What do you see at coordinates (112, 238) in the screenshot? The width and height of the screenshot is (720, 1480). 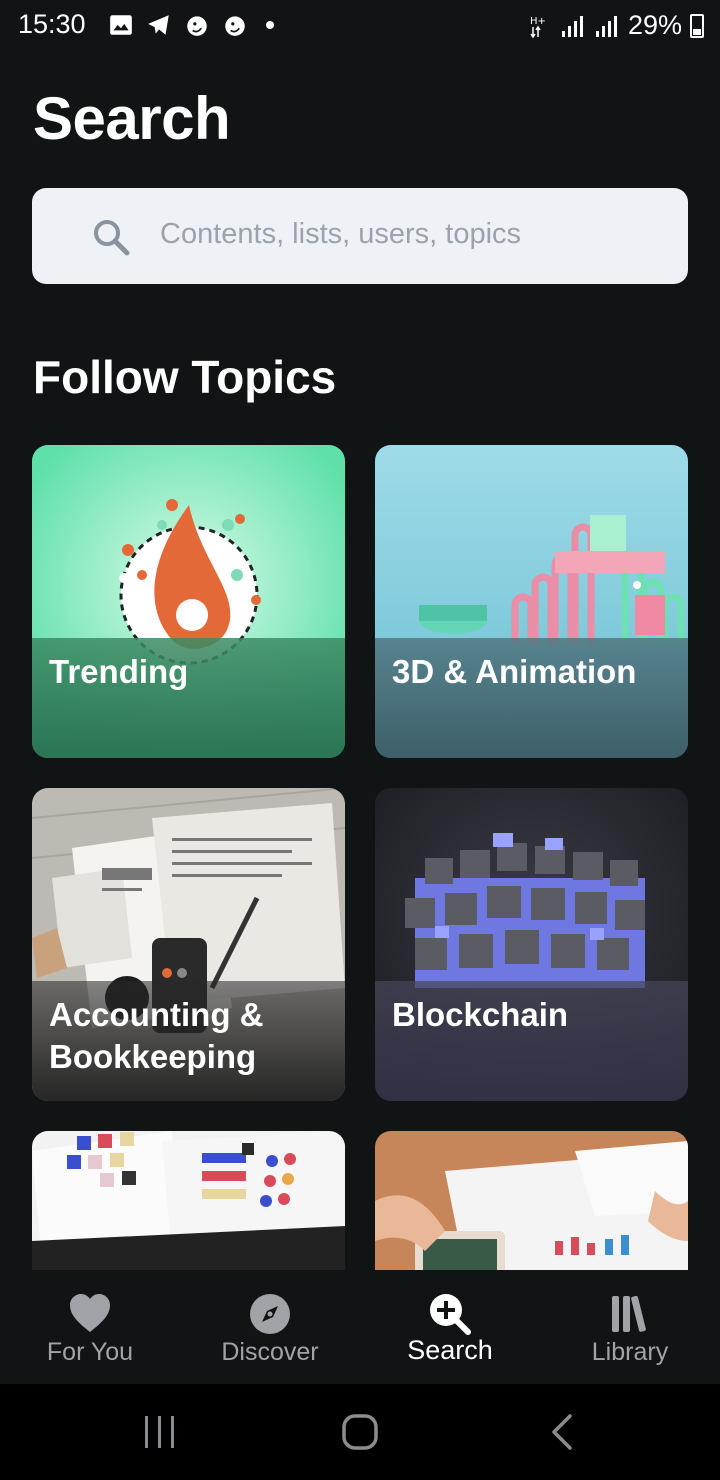 I see `search-icon` at bounding box center [112, 238].